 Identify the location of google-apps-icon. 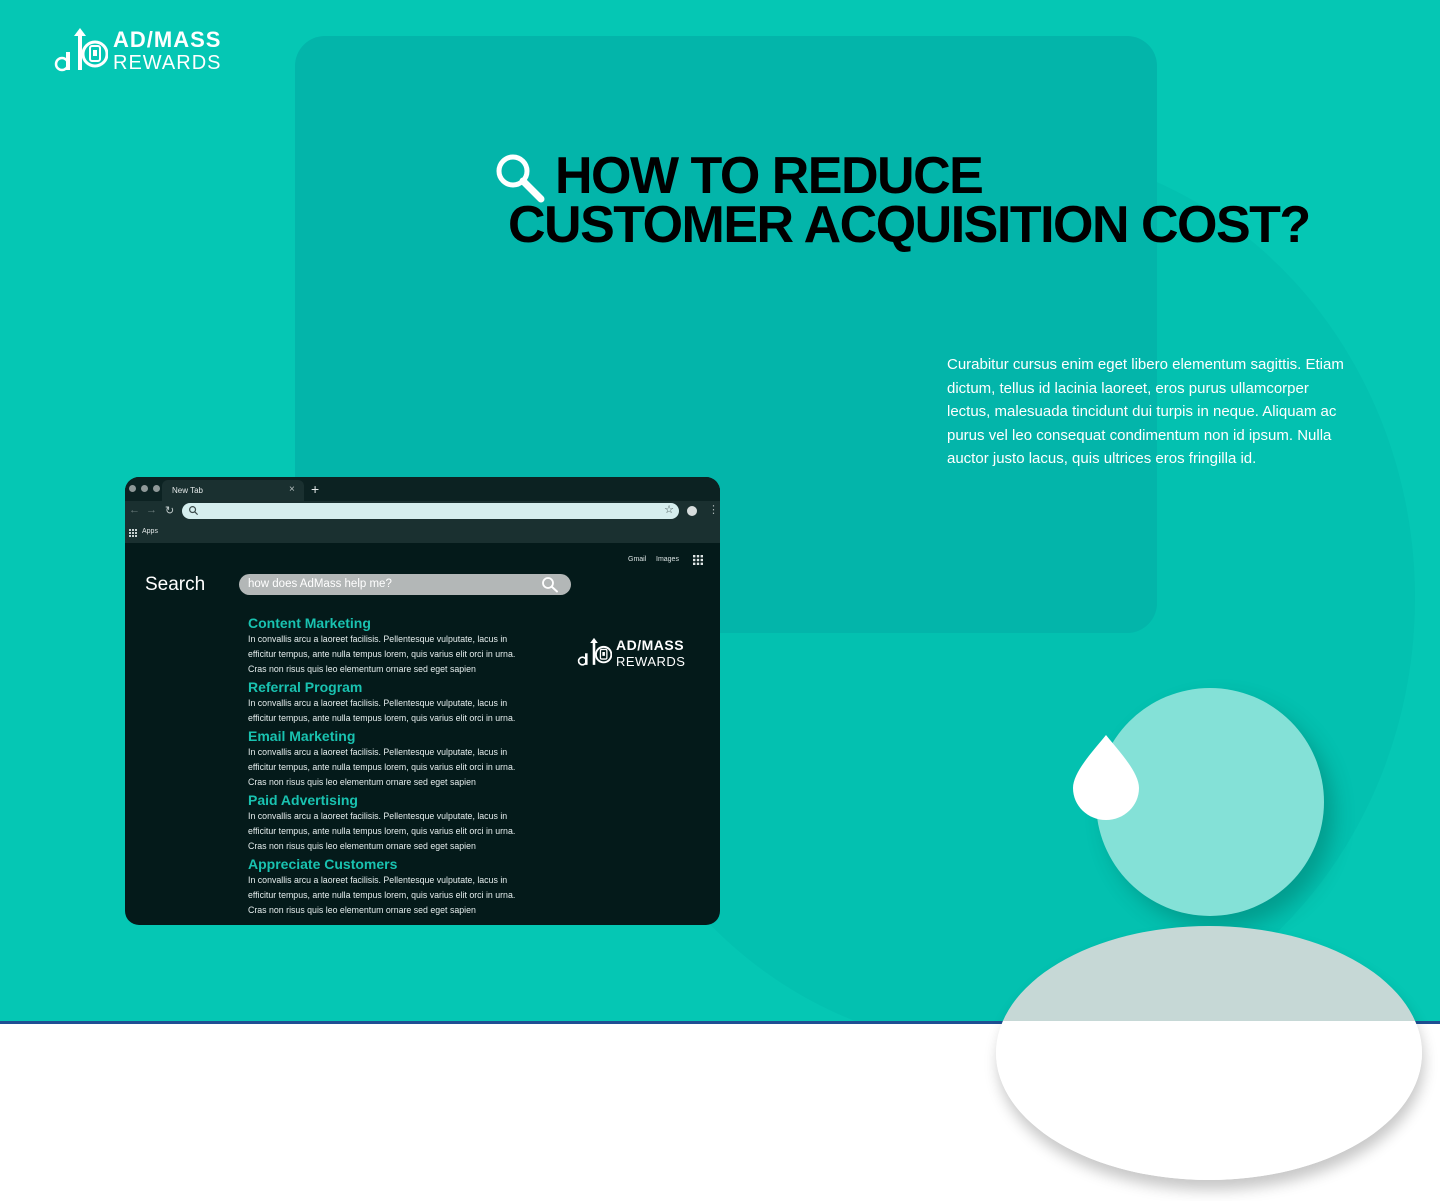
(698, 560).